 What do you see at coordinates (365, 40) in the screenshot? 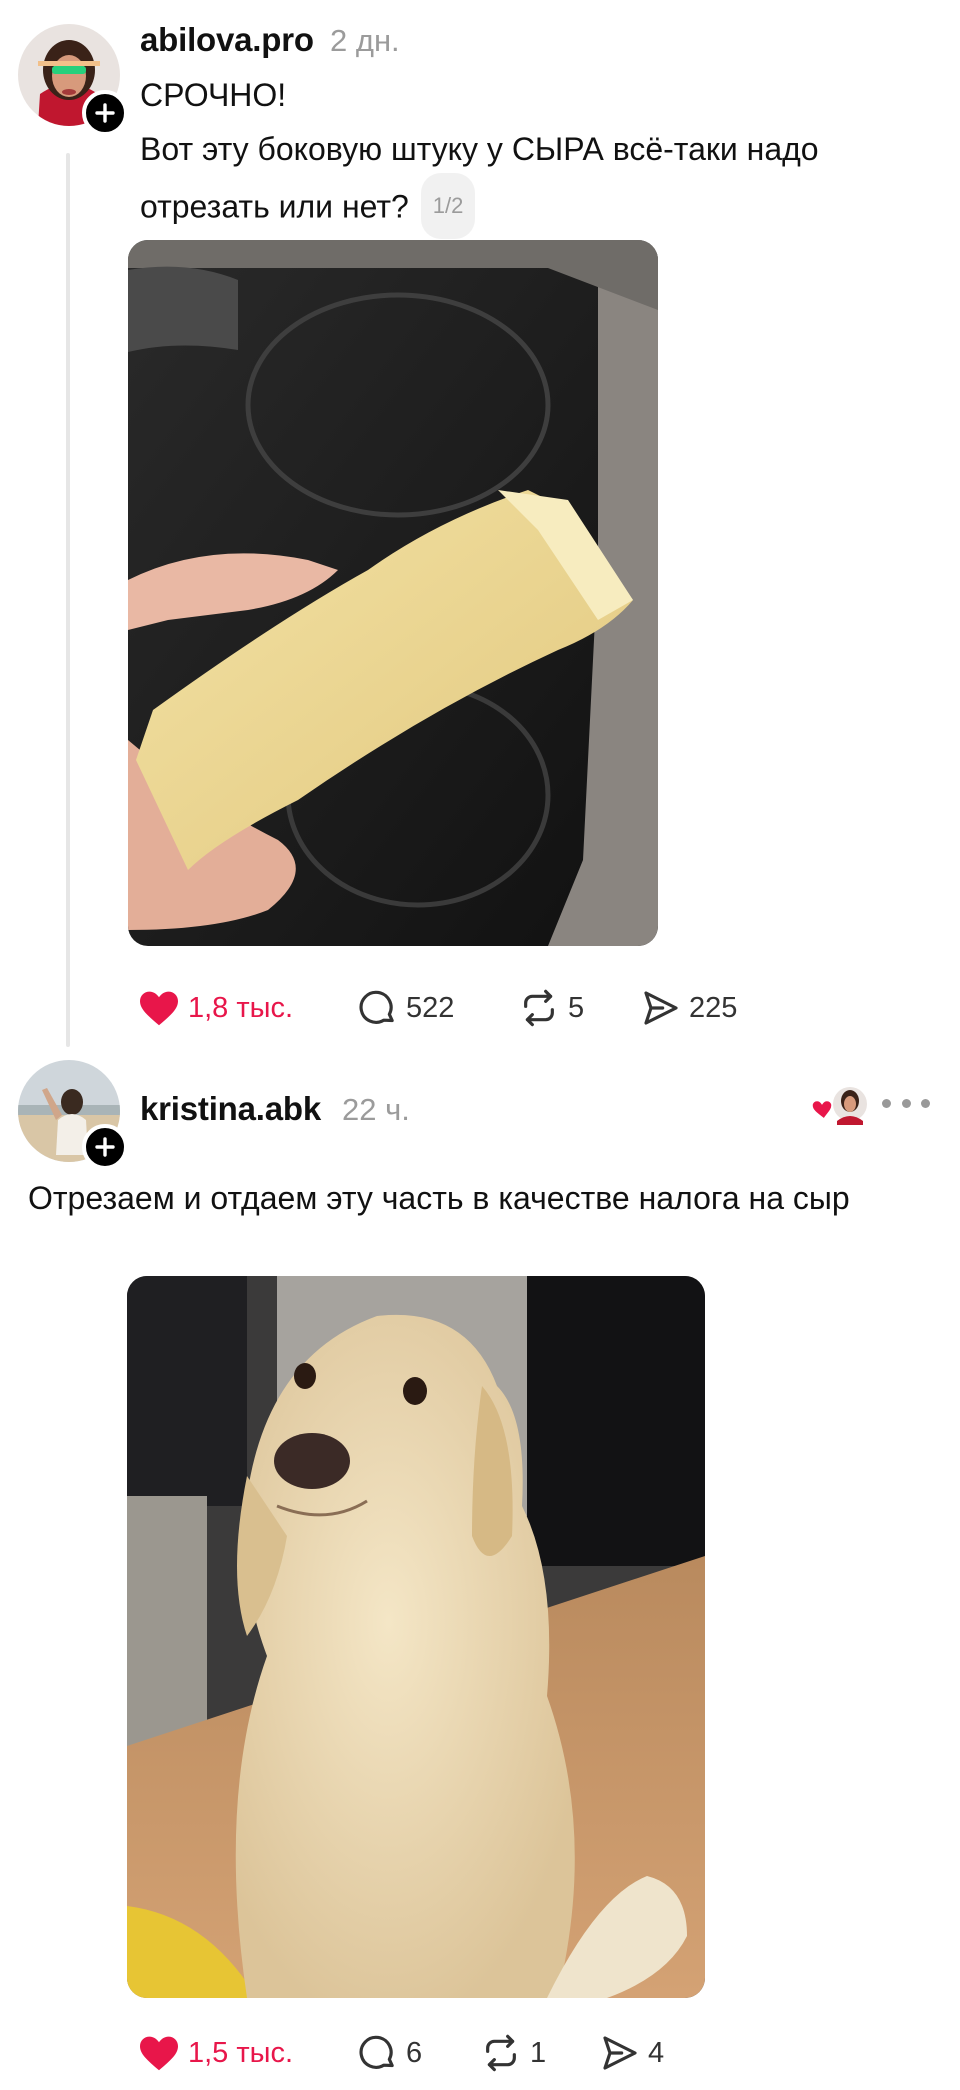
I see `post1-time: 2 дн.` at bounding box center [365, 40].